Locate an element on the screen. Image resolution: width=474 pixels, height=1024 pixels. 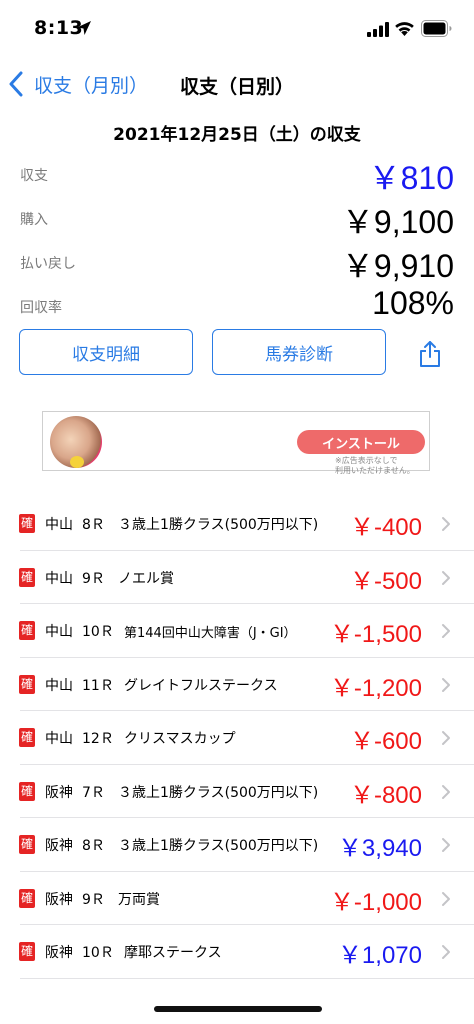
location-arrow-icon is located at coordinates (84, 28).